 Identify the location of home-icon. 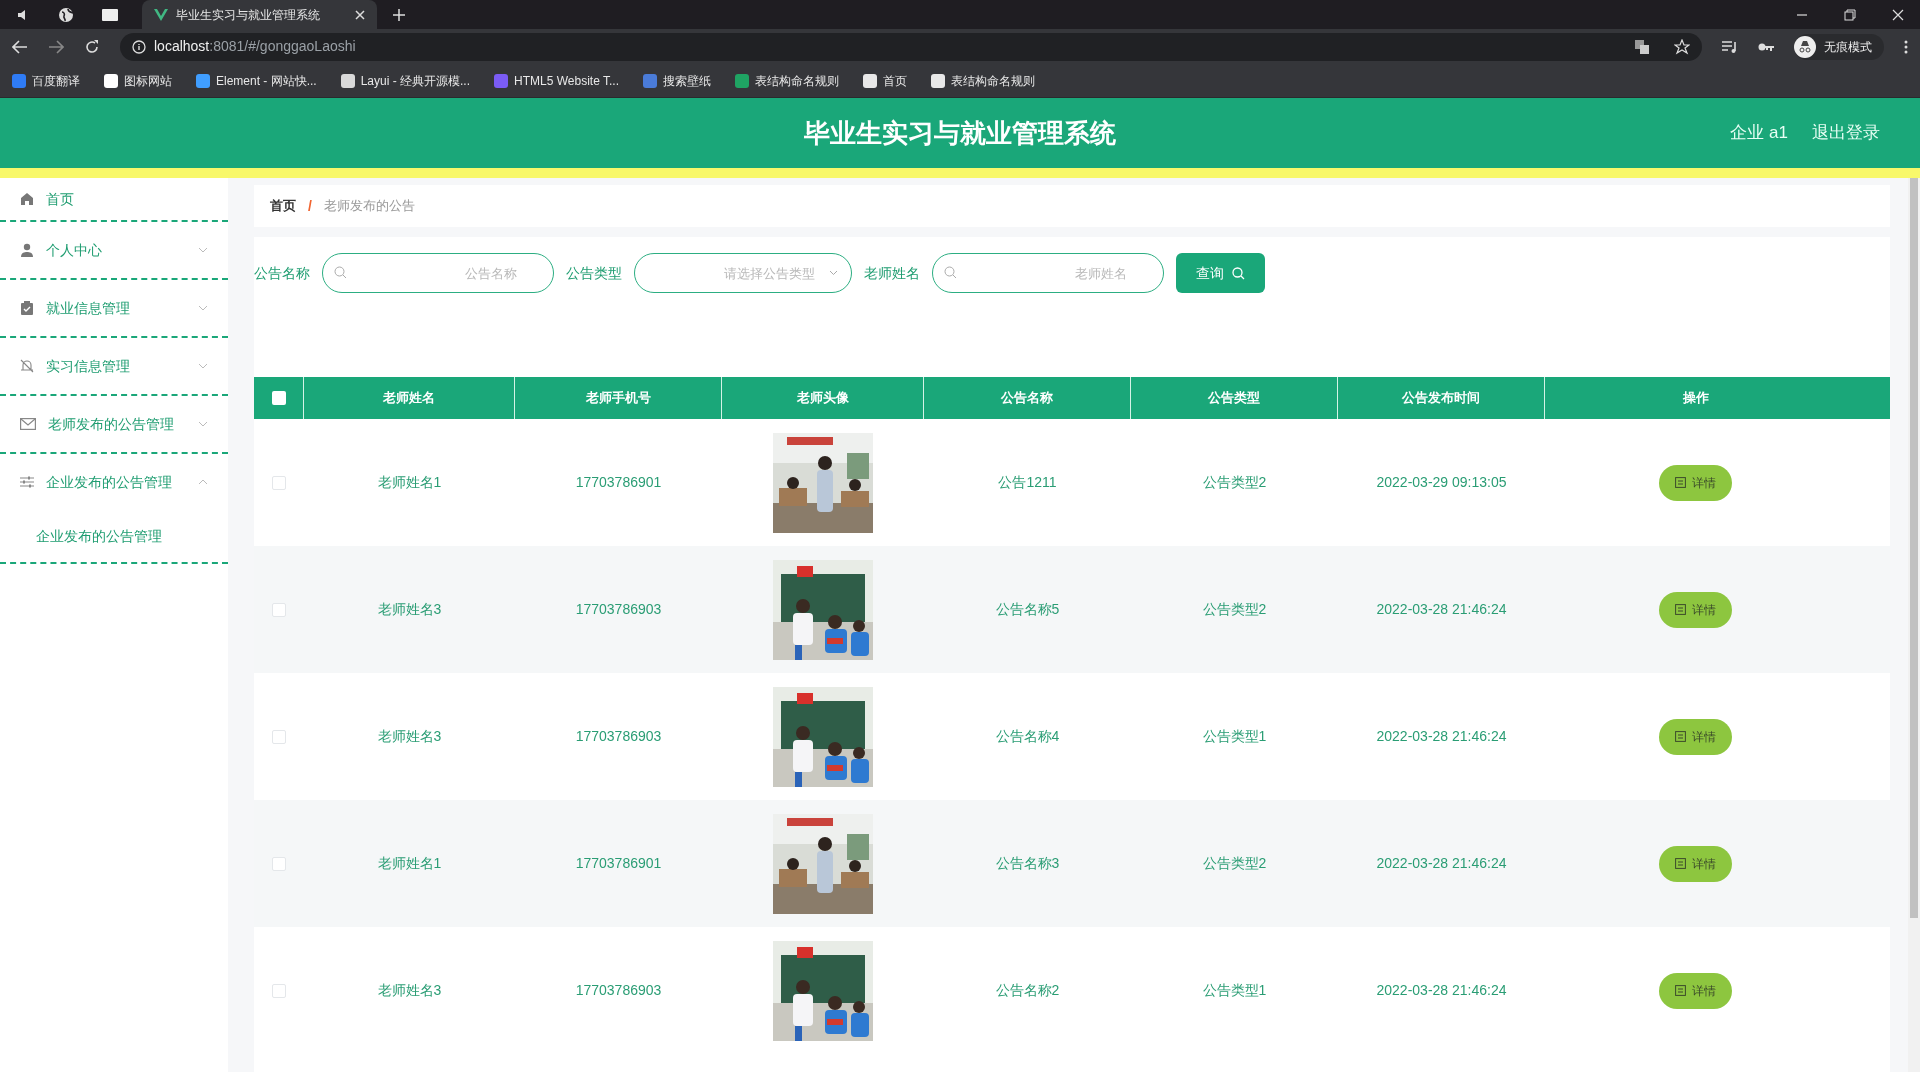
(27, 199).